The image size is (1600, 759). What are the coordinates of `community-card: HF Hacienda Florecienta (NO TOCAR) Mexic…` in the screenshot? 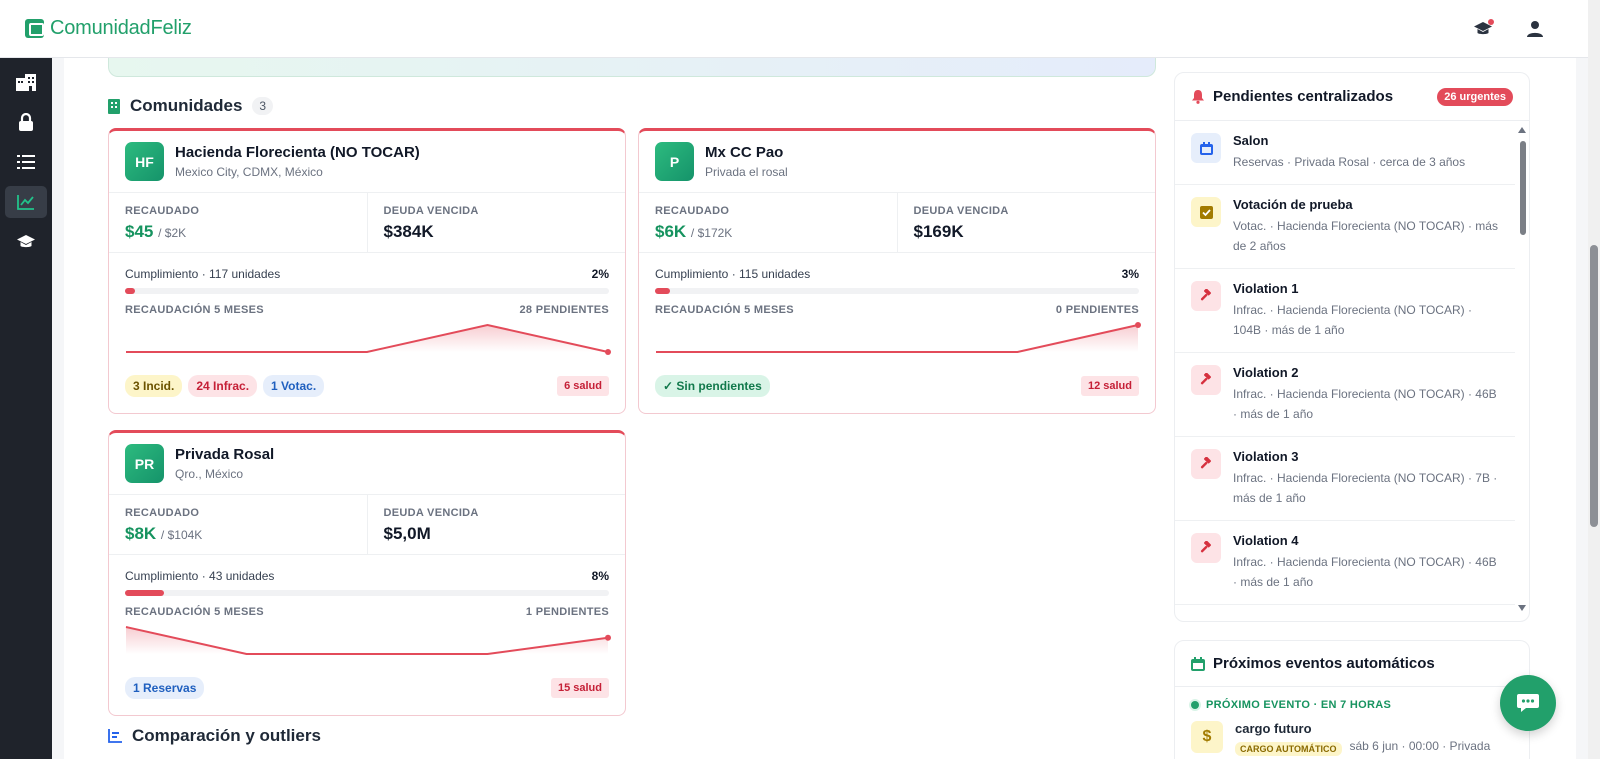 It's located at (367, 271).